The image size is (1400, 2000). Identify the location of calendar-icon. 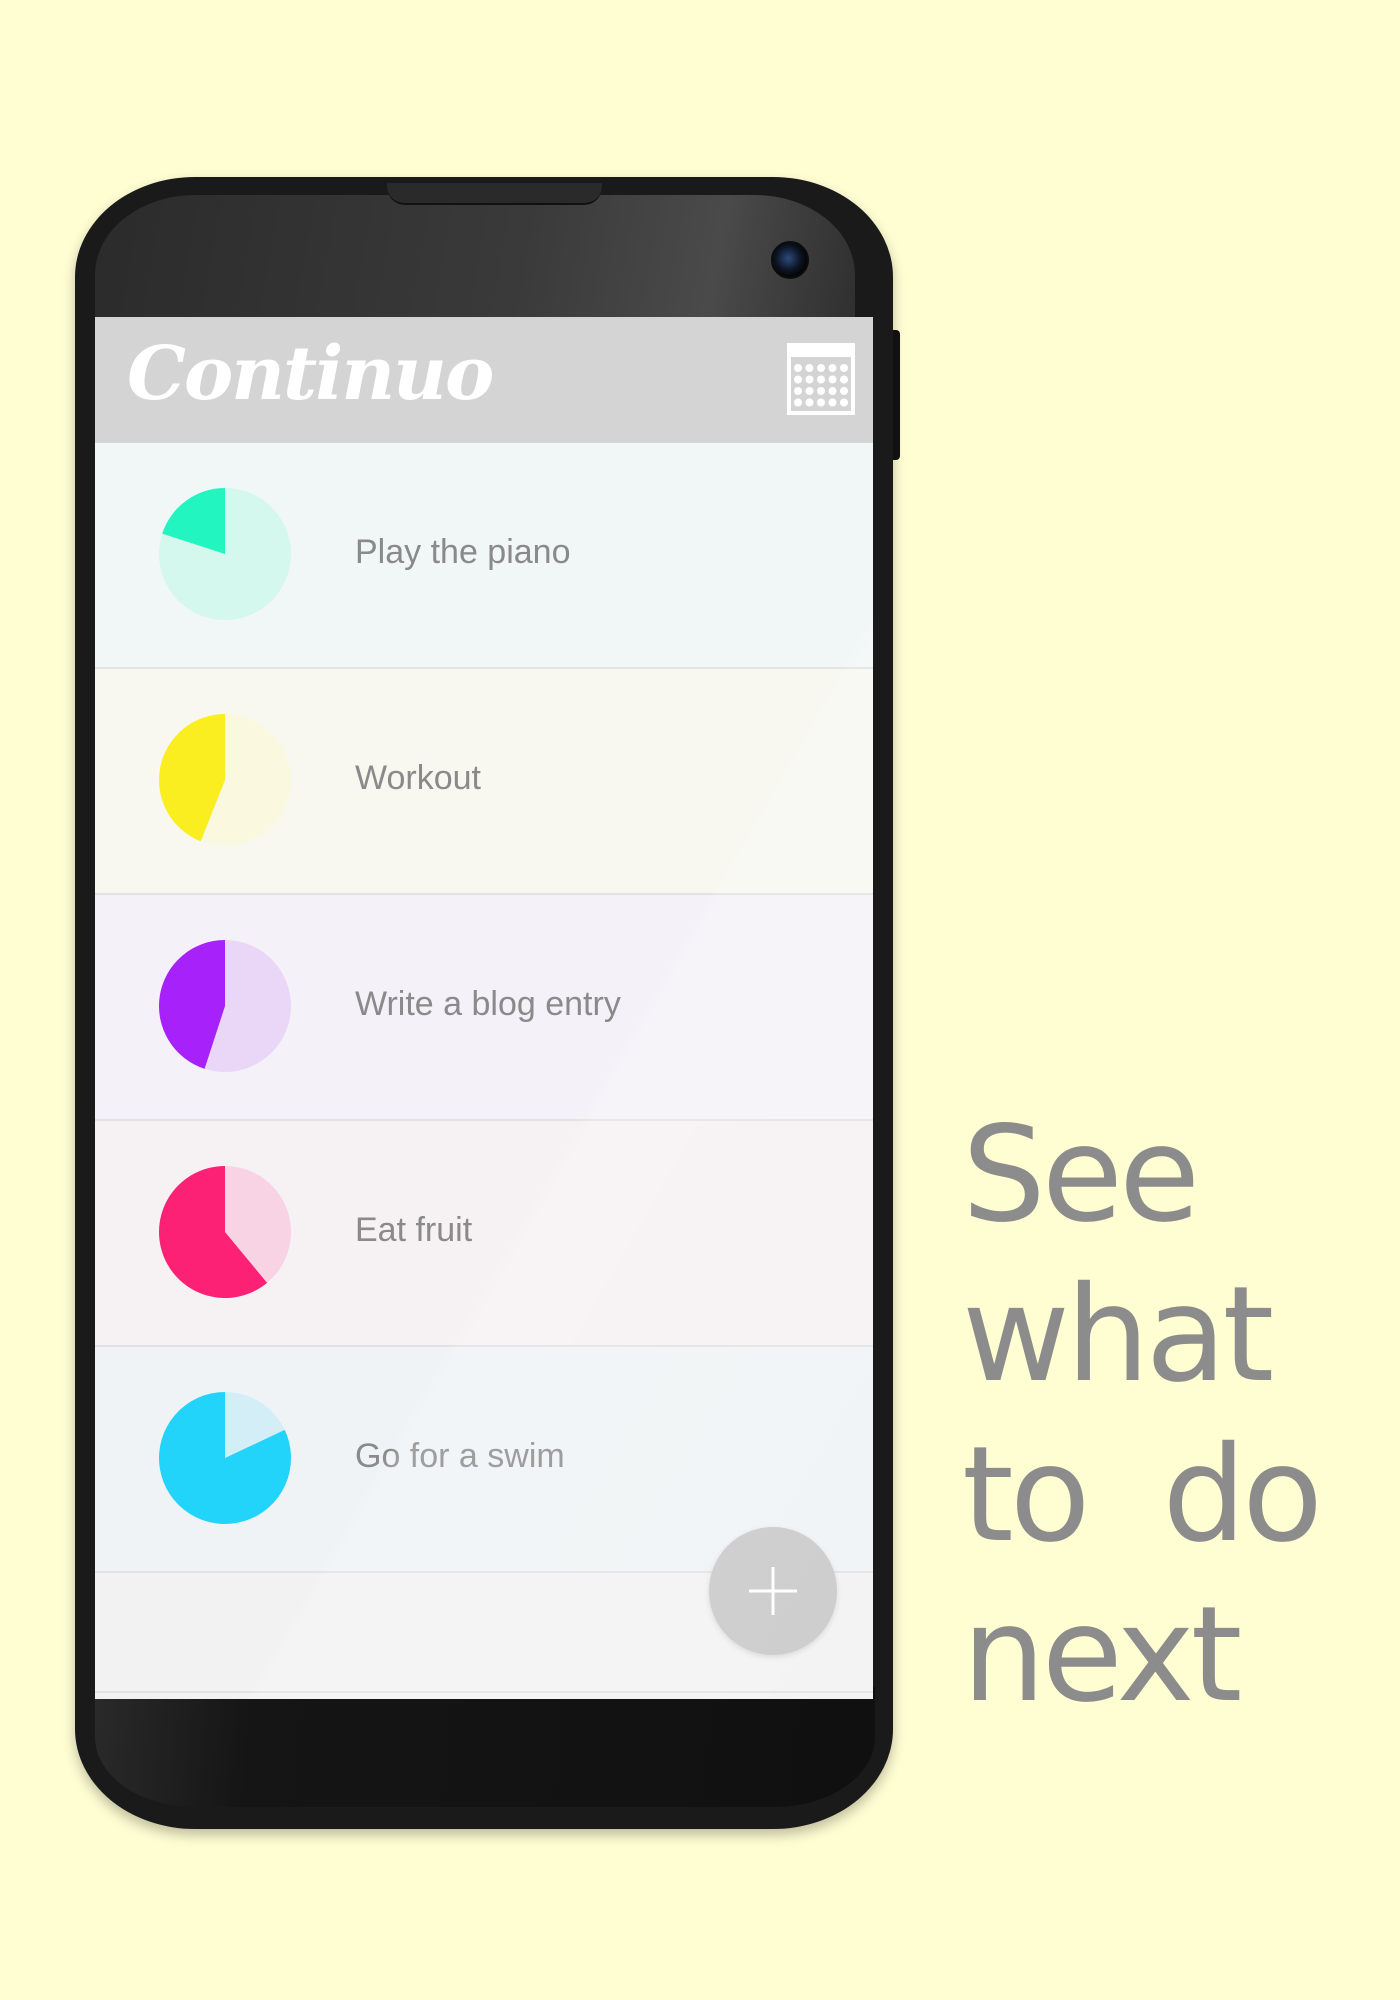
(821, 379).